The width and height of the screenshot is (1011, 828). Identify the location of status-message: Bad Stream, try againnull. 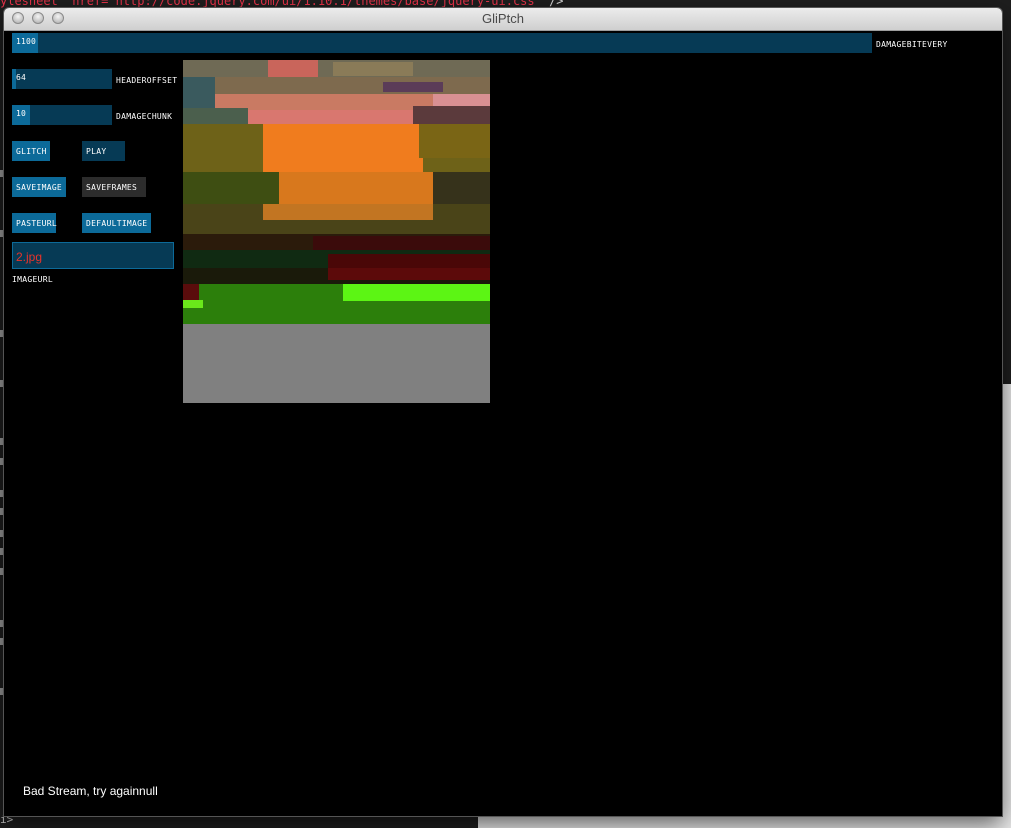
(90, 791).